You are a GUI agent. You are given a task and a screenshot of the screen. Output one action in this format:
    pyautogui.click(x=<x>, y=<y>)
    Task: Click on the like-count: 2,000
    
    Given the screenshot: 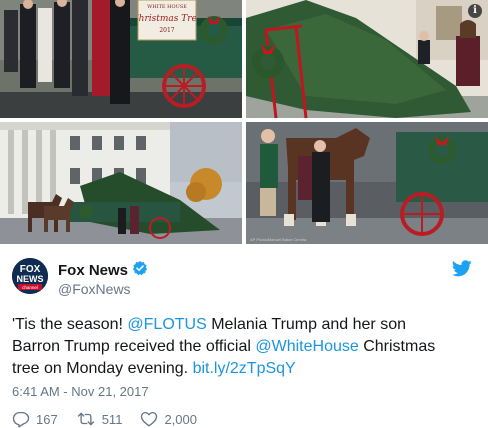 What is the action you would take?
    pyautogui.click(x=180, y=419)
    